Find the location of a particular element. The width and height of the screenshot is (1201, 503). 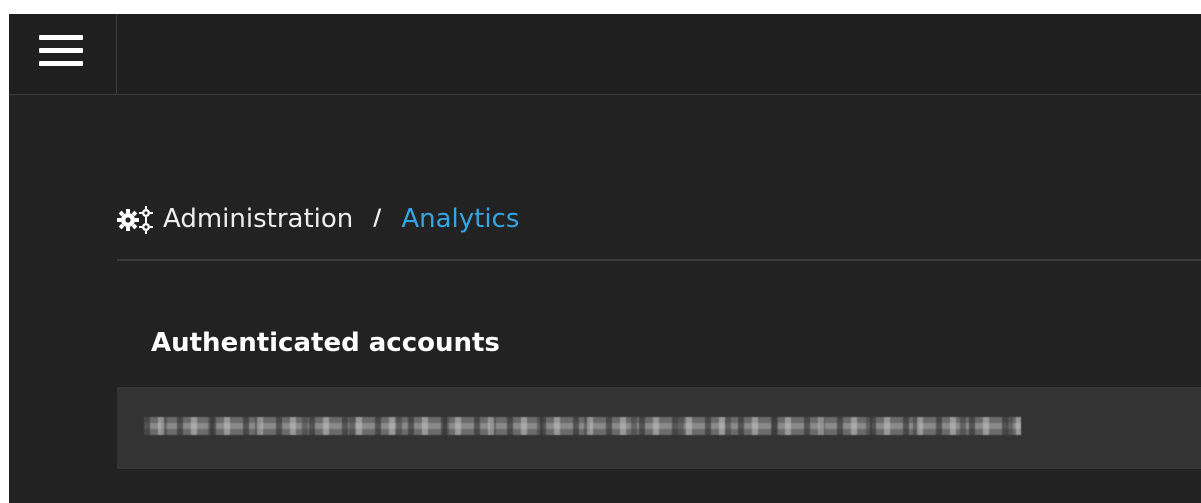

account-list-item is located at coordinates (659, 428).